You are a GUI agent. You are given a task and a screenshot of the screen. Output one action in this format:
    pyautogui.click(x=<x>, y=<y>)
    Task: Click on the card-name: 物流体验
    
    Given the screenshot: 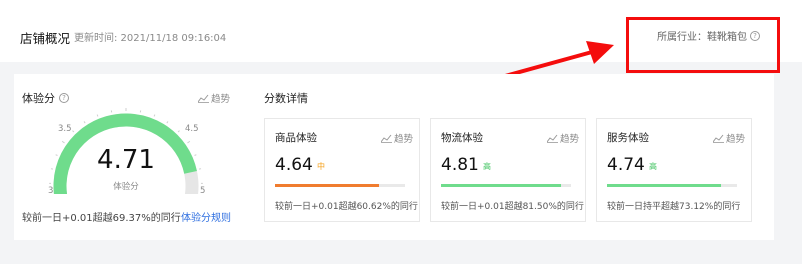 What is the action you would take?
    pyautogui.click(x=462, y=138)
    